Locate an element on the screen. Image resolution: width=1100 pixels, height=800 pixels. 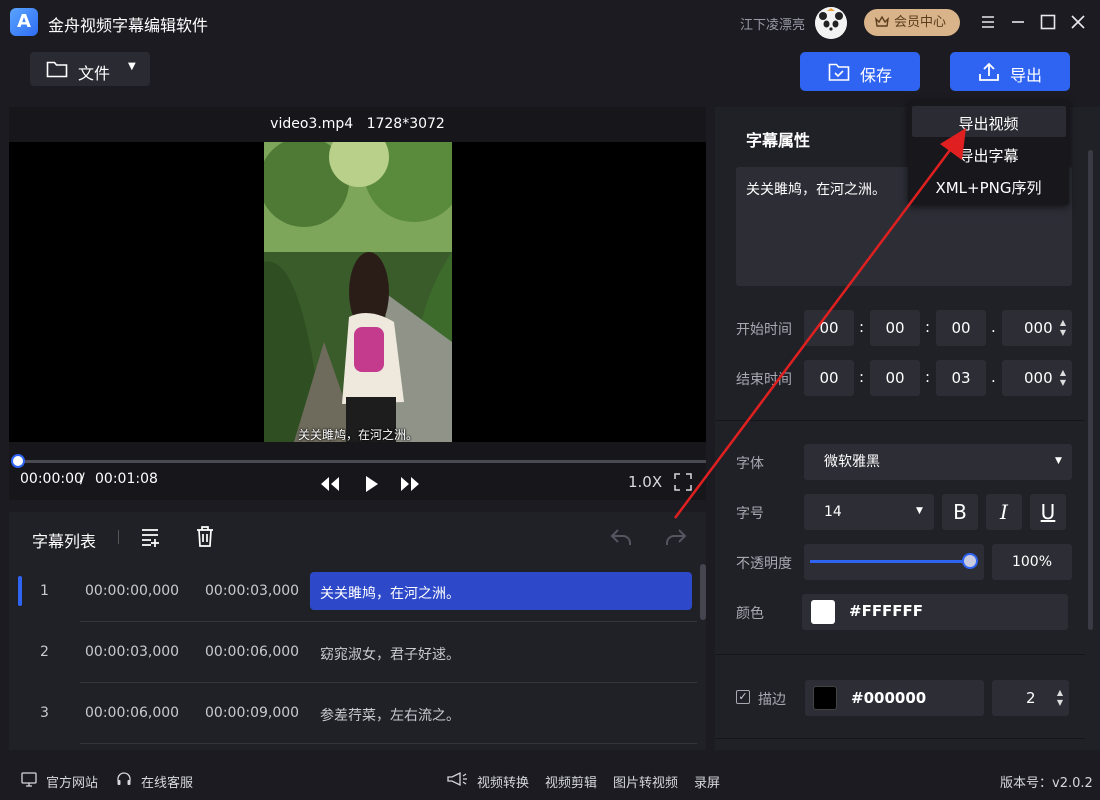
end-hours-input: 00 is located at coordinates (829, 378).